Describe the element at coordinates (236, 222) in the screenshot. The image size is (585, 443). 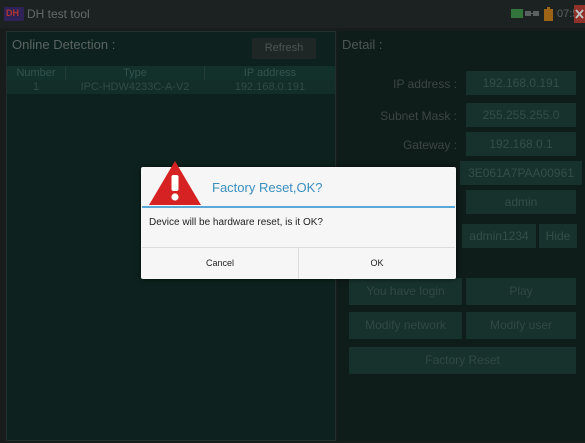
I see `dialog-message: Device will be hardware reset, is it OK?` at that location.